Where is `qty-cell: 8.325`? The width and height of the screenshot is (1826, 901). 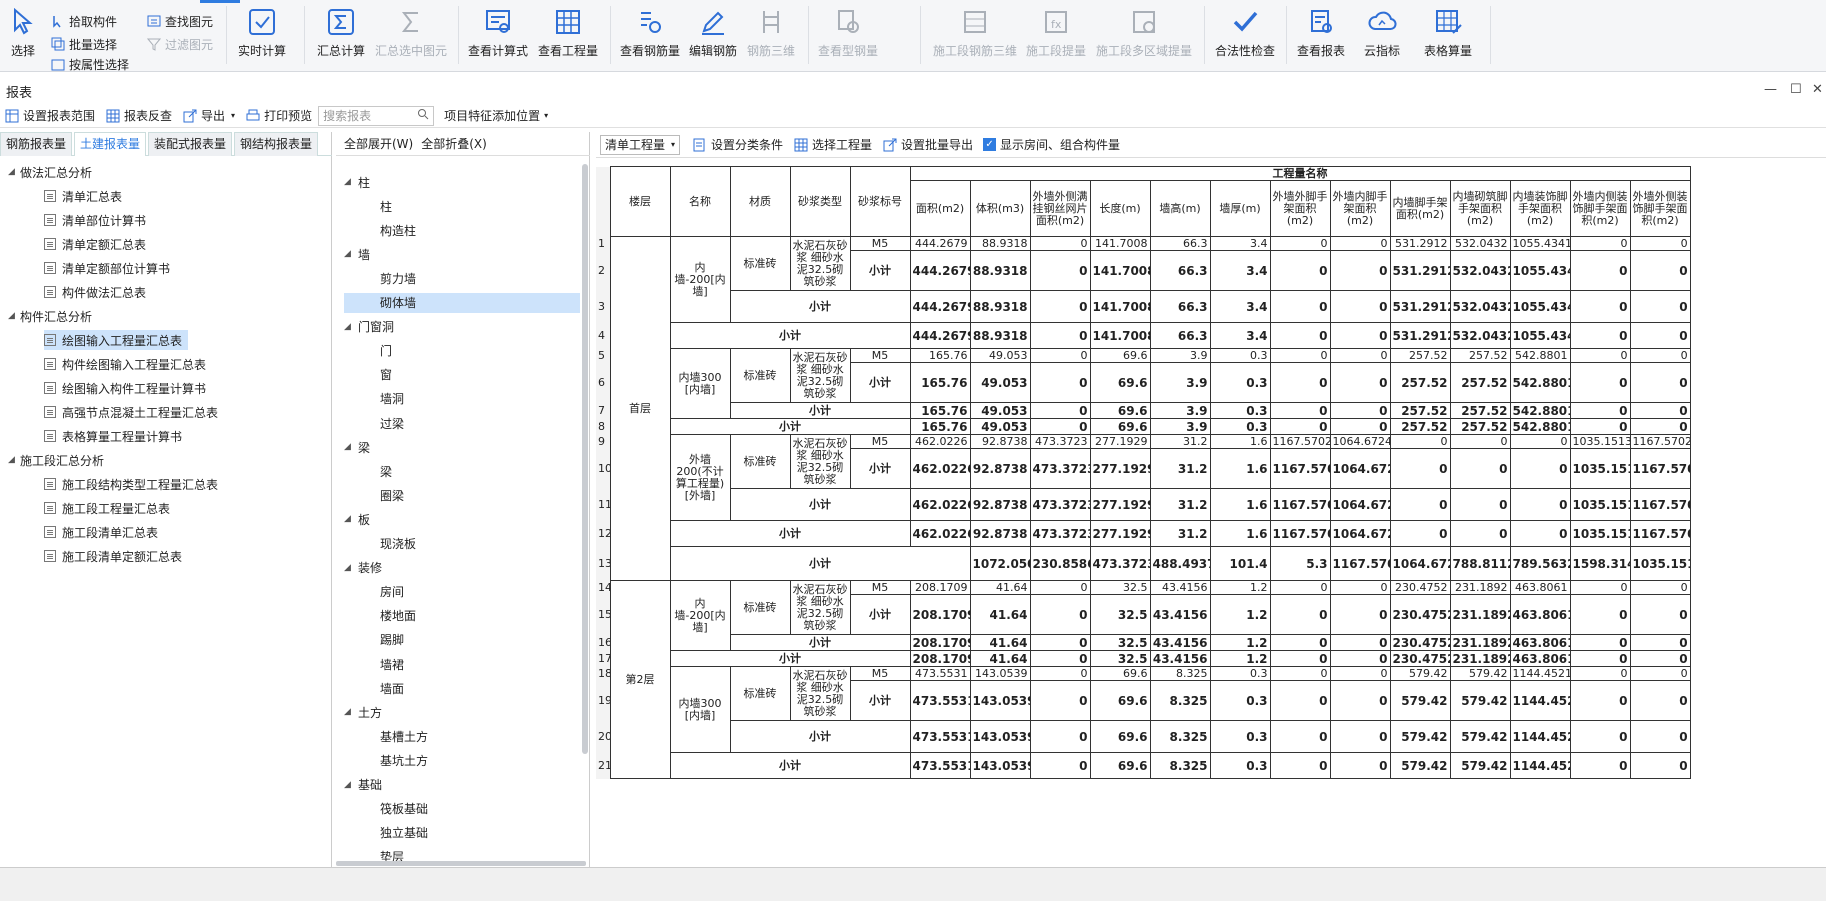 qty-cell: 8.325 is located at coordinates (1180, 765).